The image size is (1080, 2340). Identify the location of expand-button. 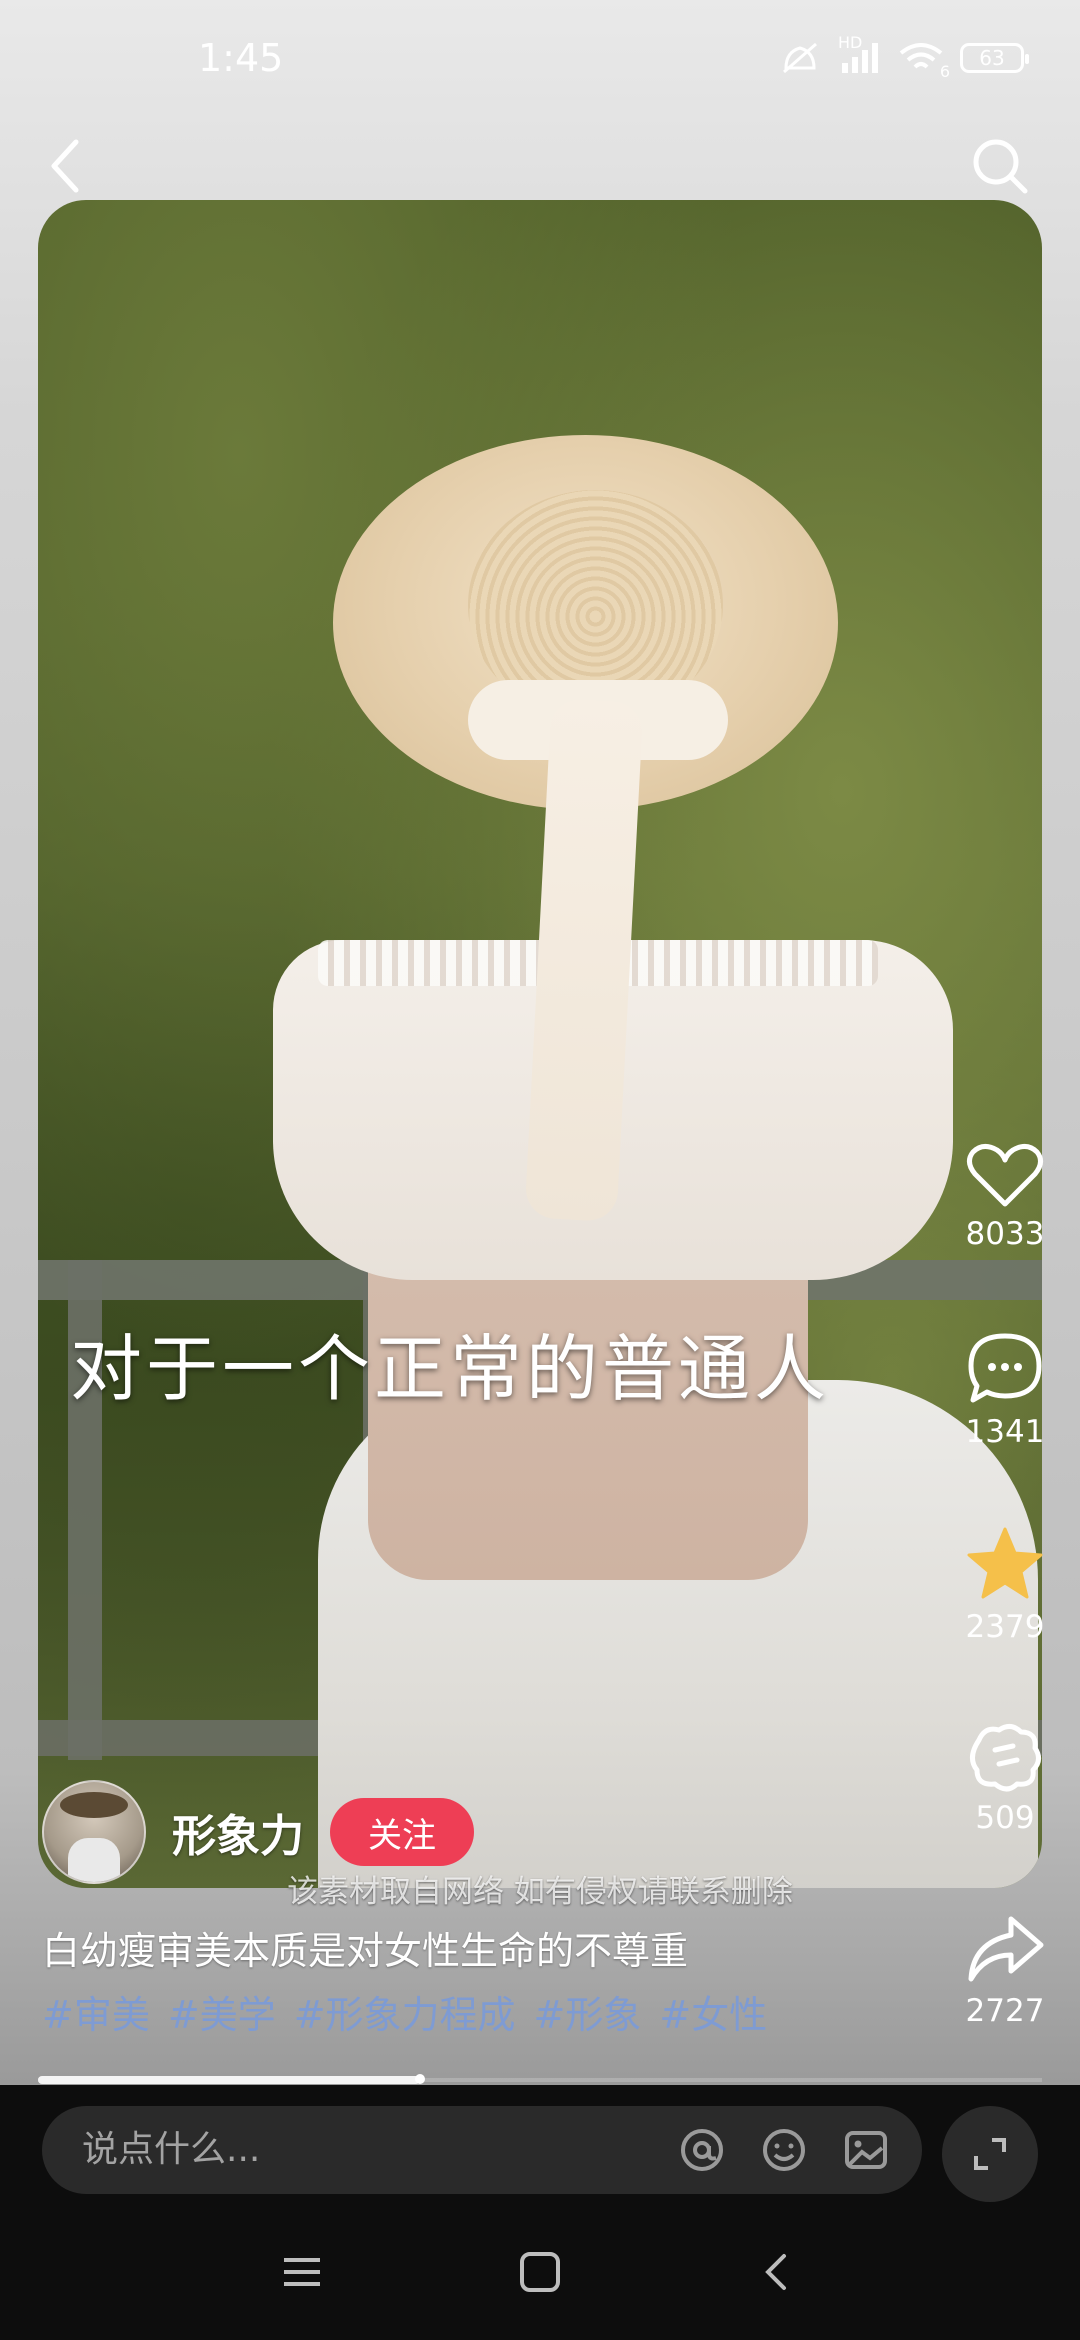
(990, 2154).